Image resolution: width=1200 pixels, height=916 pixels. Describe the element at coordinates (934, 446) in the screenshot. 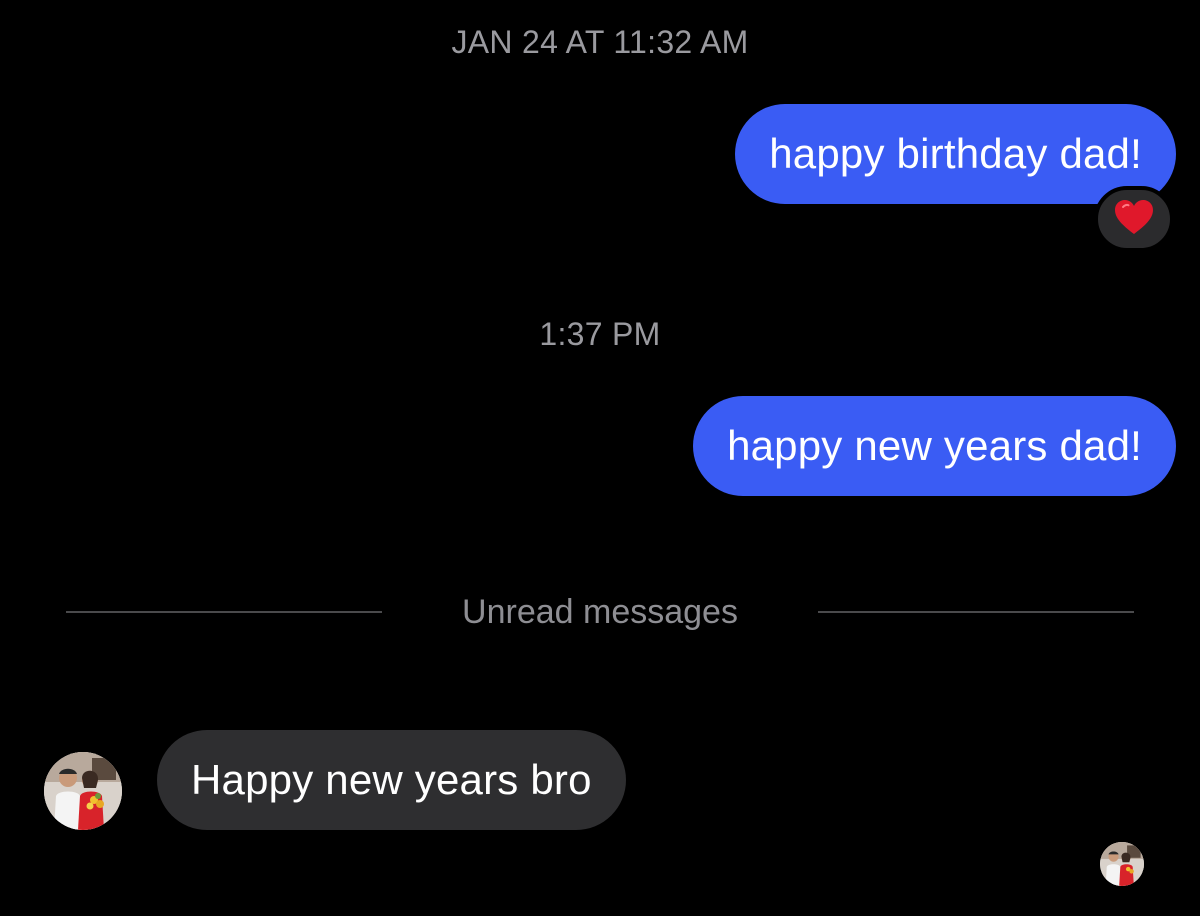

I see `outgoing-message-new-years: happy new years dad!` at that location.